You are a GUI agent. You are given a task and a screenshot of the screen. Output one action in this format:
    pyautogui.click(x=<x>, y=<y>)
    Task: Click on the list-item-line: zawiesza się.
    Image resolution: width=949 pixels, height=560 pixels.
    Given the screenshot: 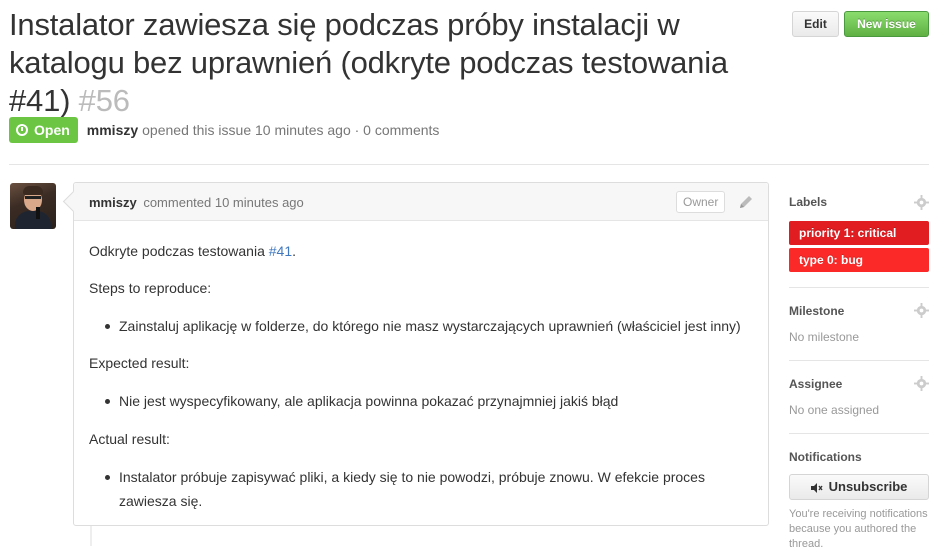 What is the action you would take?
    pyautogui.click(x=161, y=501)
    